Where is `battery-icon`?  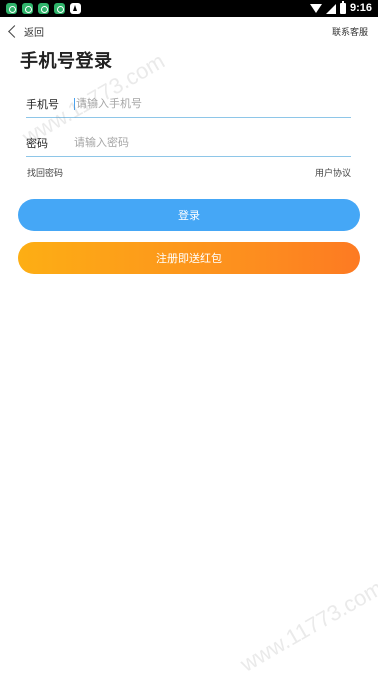 battery-icon is located at coordinates (342, 7).